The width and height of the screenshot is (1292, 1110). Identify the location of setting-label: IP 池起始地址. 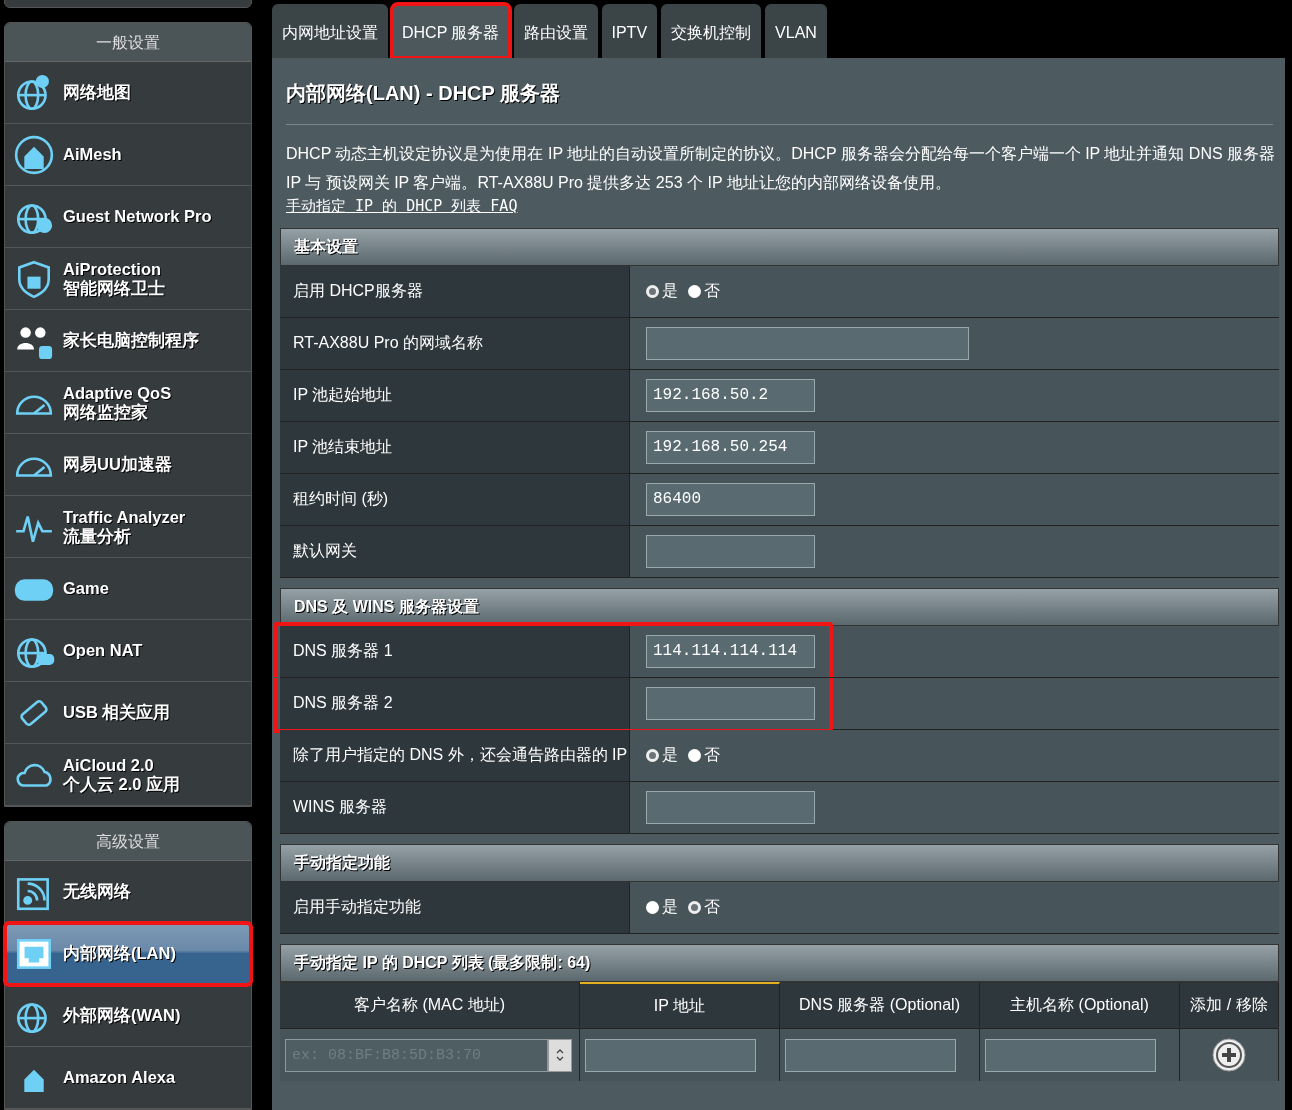
(455, 395).